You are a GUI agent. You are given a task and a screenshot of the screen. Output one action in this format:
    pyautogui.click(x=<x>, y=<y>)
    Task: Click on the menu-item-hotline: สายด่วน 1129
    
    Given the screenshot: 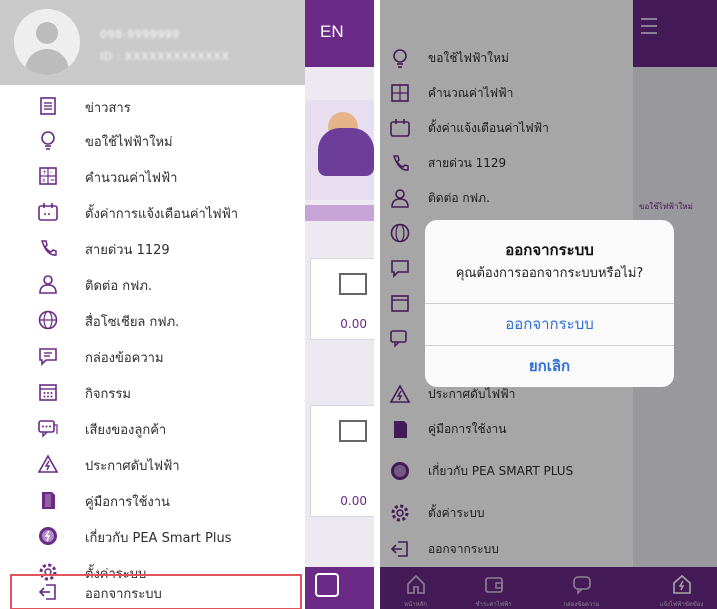 What is the action you would take?
    pyautogui.click(x=152, y=248)
    